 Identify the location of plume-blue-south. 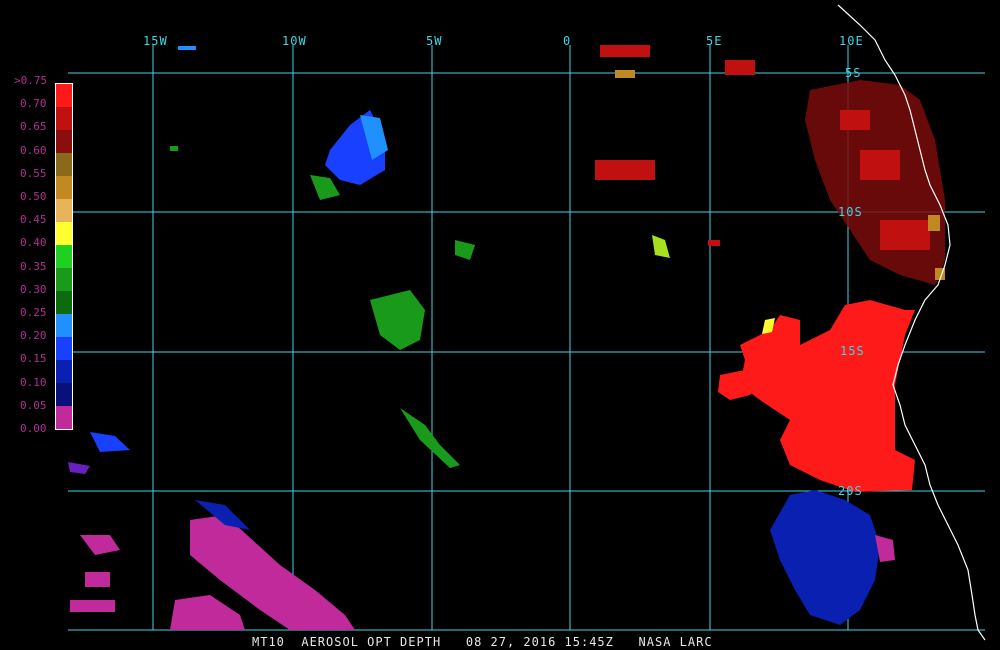
(825, 557).